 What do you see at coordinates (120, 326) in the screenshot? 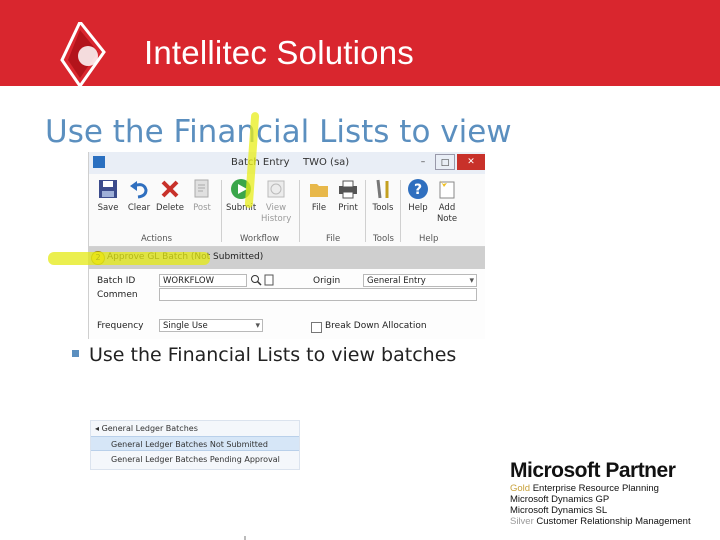
I see `frequency-label: Frequency` at bounding box center [120, 326].